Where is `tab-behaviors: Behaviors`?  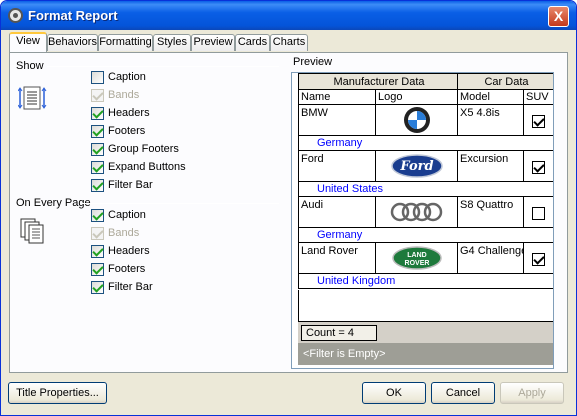
tab-behaviors: Behaviors is located at coordinates (72, 42).